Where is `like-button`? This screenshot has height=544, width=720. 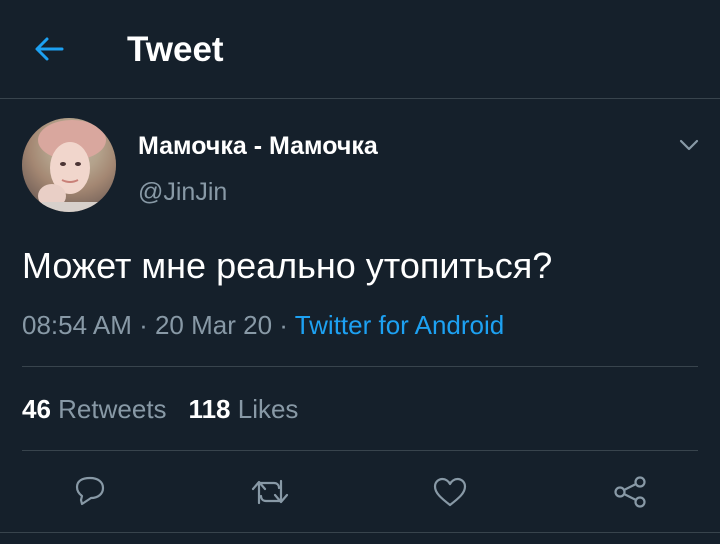 like-button is located at coordinates (450, 492).